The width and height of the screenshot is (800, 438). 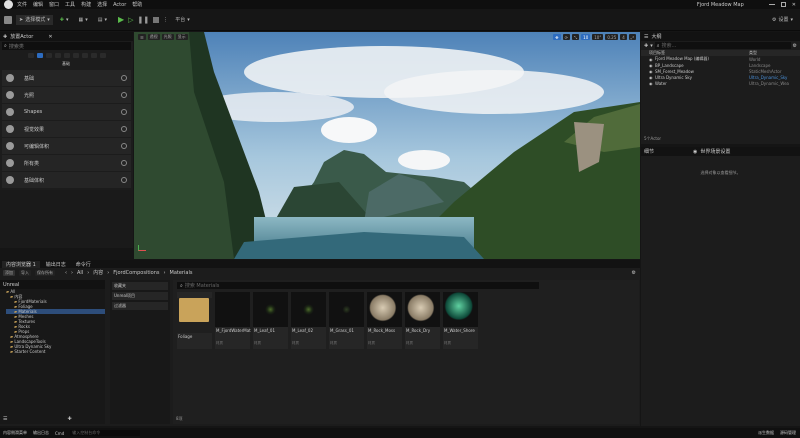 What do you see at coordinates (72, 273) in the screenshot?
I see `forward-icon: ›` at bounding box center [72, 273].